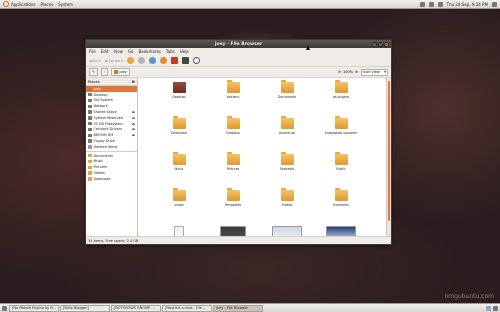 The image size is (500, 312). What do you see at coordinates (111, 179) in the screenshot?
I see `sidebar-item-15: Download` at bounding box center [111, 179].